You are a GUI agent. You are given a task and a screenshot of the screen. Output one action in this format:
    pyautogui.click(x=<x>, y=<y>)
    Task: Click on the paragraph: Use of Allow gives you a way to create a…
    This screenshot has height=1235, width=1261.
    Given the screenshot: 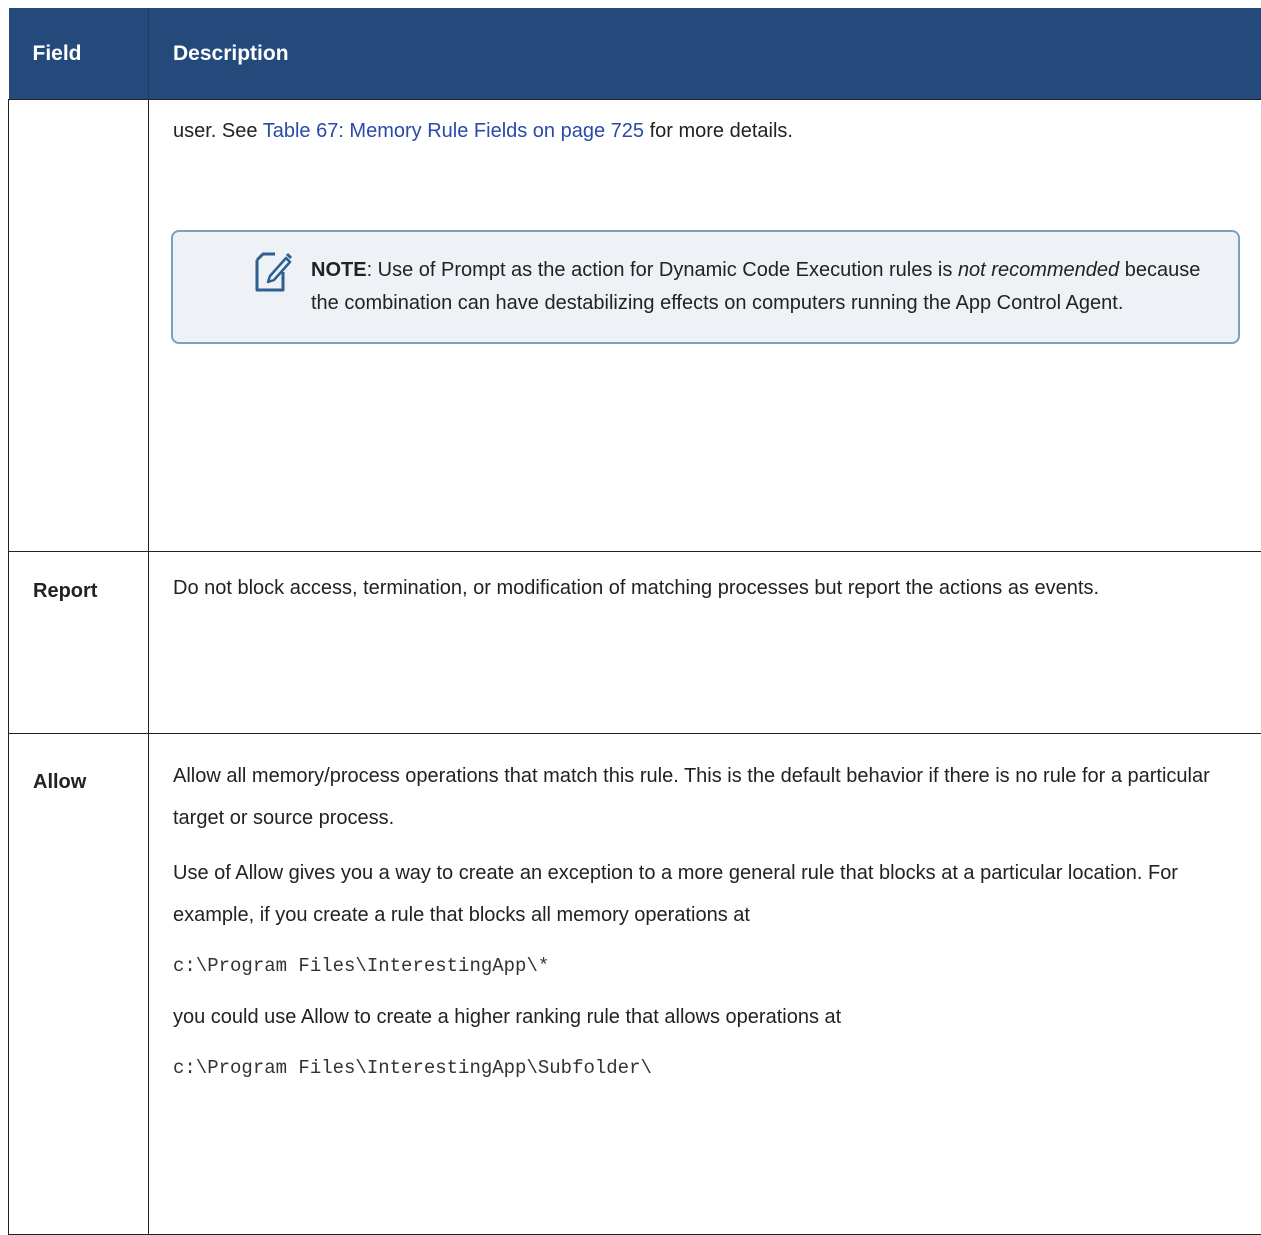 What is the action you would take?
    pyautogui.click(x=705, y=894)
    